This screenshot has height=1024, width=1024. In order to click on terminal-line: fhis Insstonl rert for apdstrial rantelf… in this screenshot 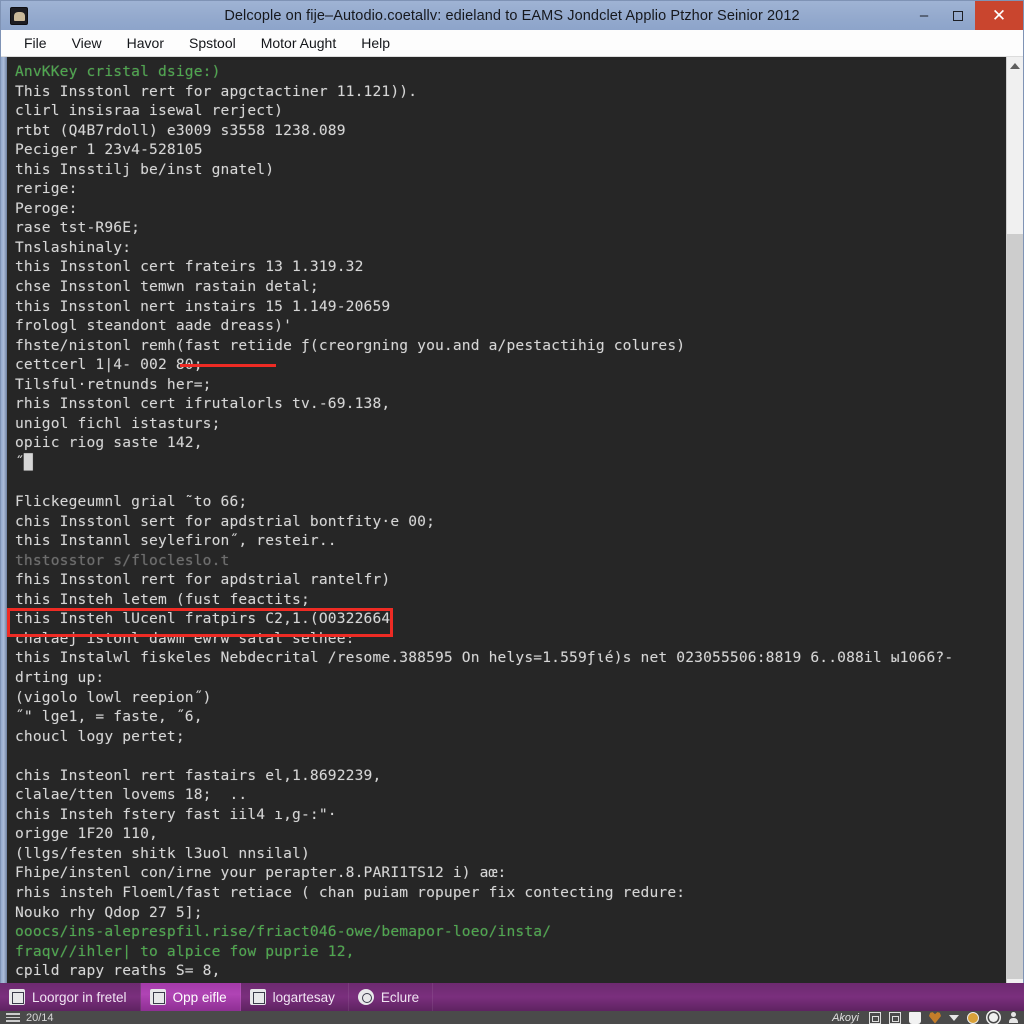, I will do `click(203, 580)`.